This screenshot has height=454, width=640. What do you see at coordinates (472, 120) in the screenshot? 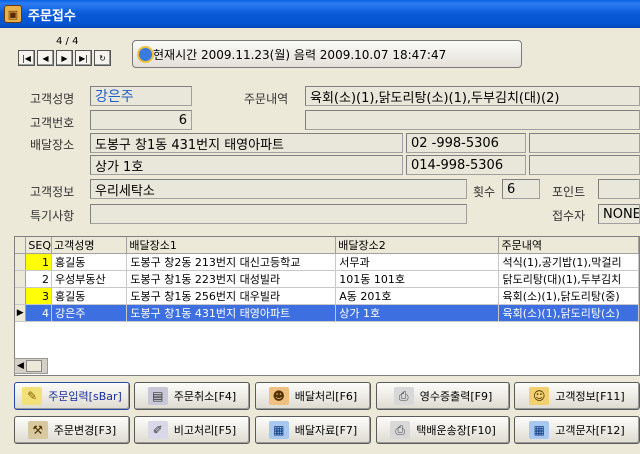
I see `order-detail-extra-field` at bounding box center [472, 120].